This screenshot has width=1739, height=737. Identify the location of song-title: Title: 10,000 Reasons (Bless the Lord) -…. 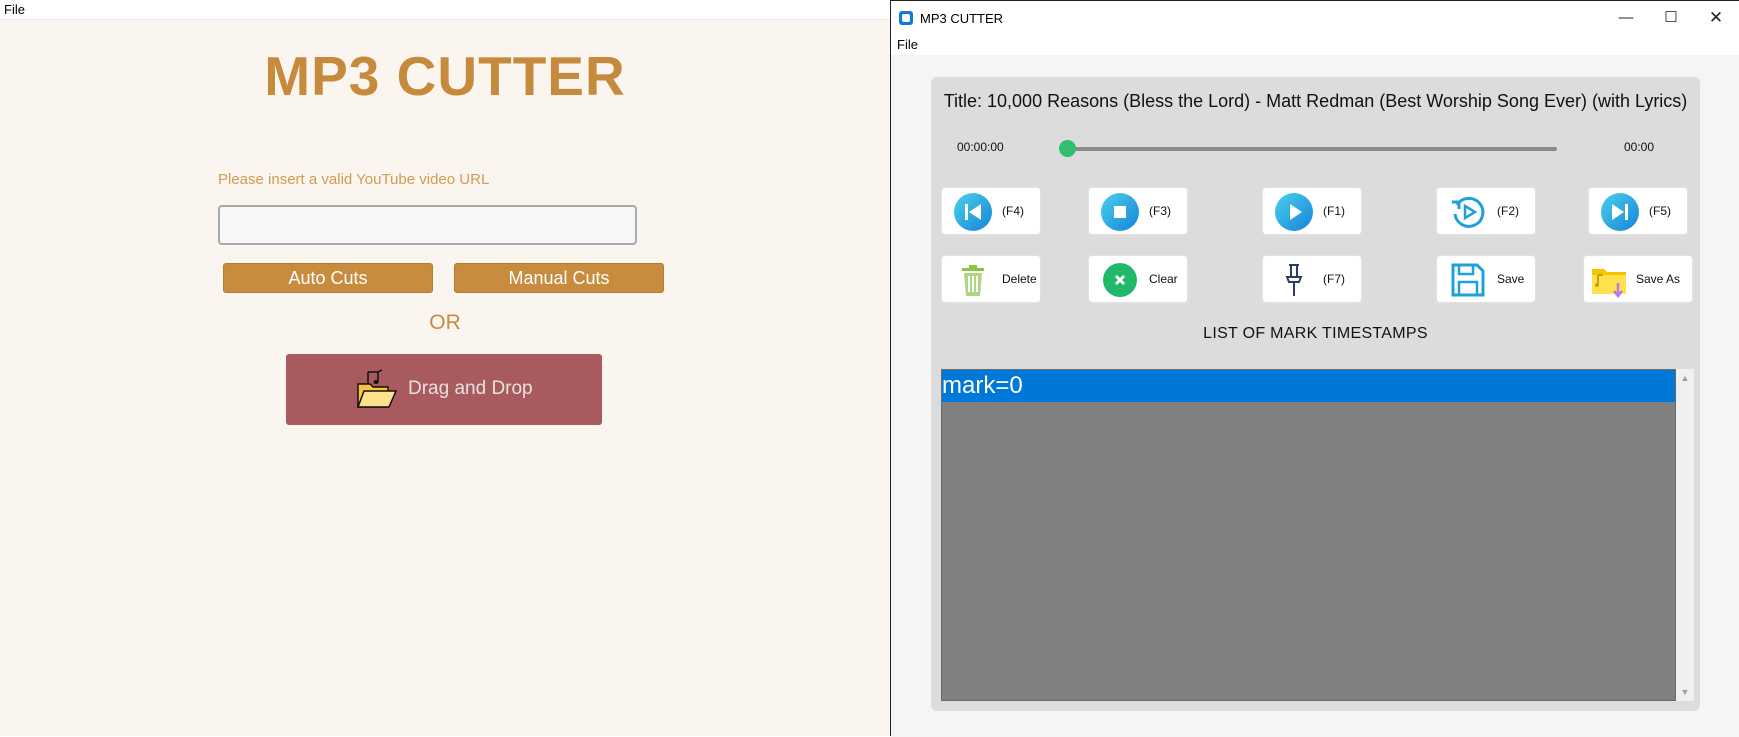
(1315, 101).